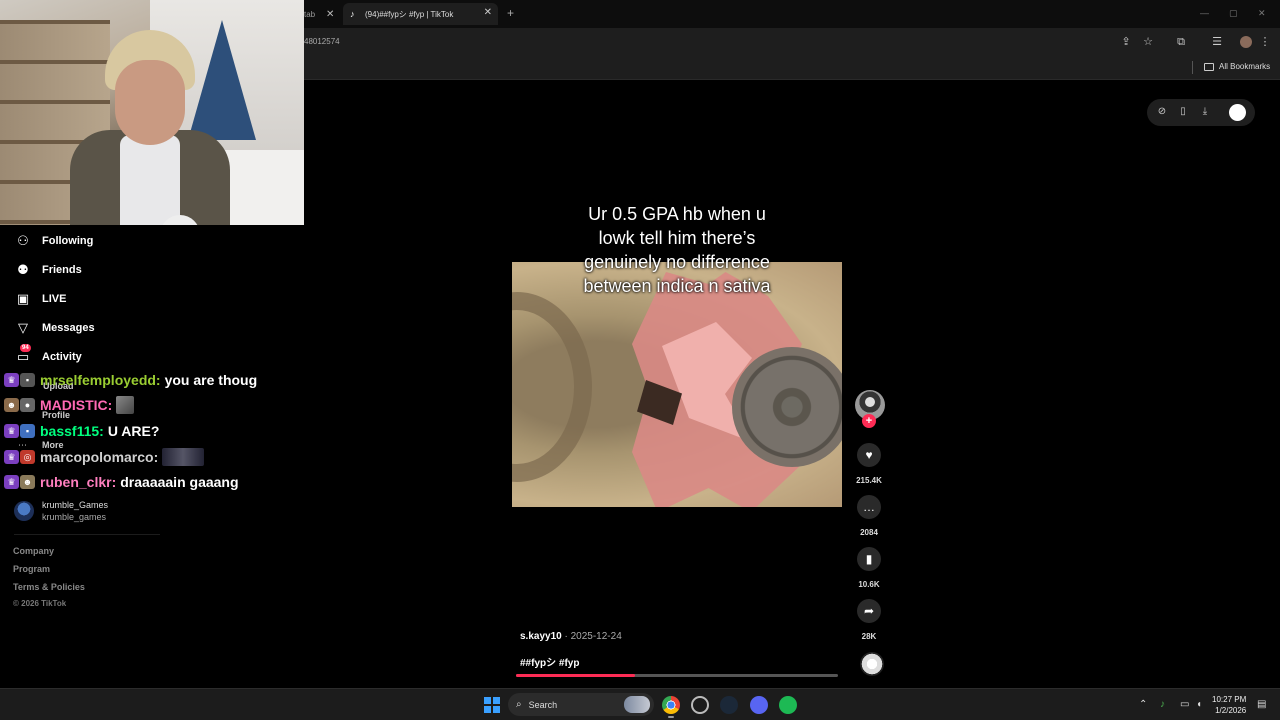 The height and width of the screenshot is (720, 1280). Describe the element at coordinates (581, 704) in the screenshot. I see `taskbar-search: ⌕ Search` at that location.